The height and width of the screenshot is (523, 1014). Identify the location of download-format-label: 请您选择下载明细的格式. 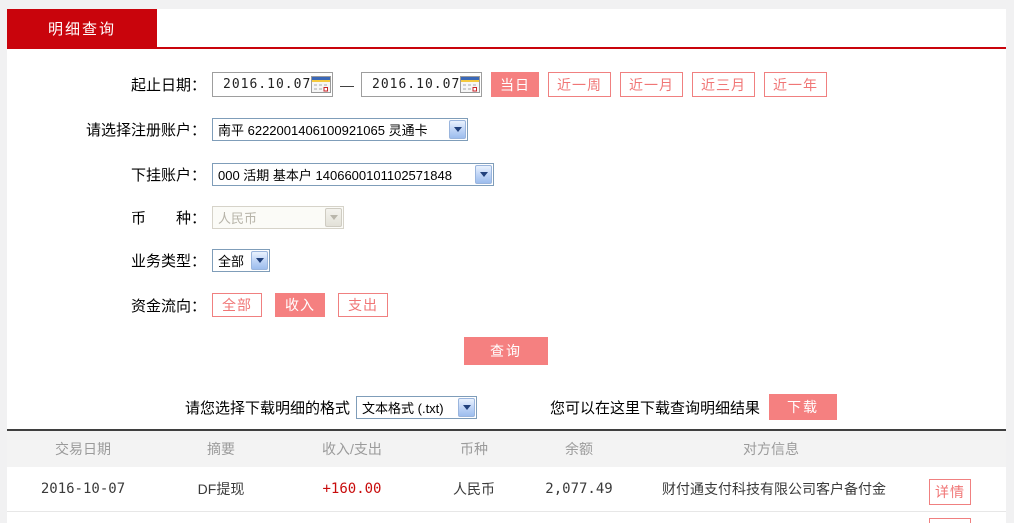
(268, 408).